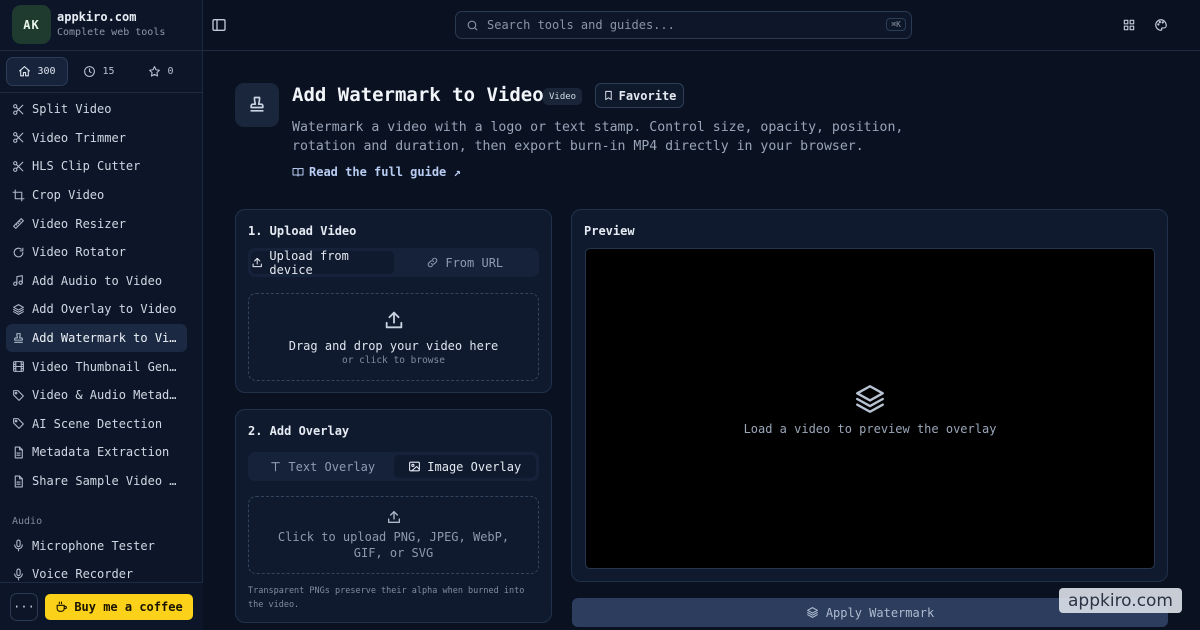 This screenshot has width=1200, height=630. I want to click on dropzone-sublabel: or click to browse, so click(393, 360).